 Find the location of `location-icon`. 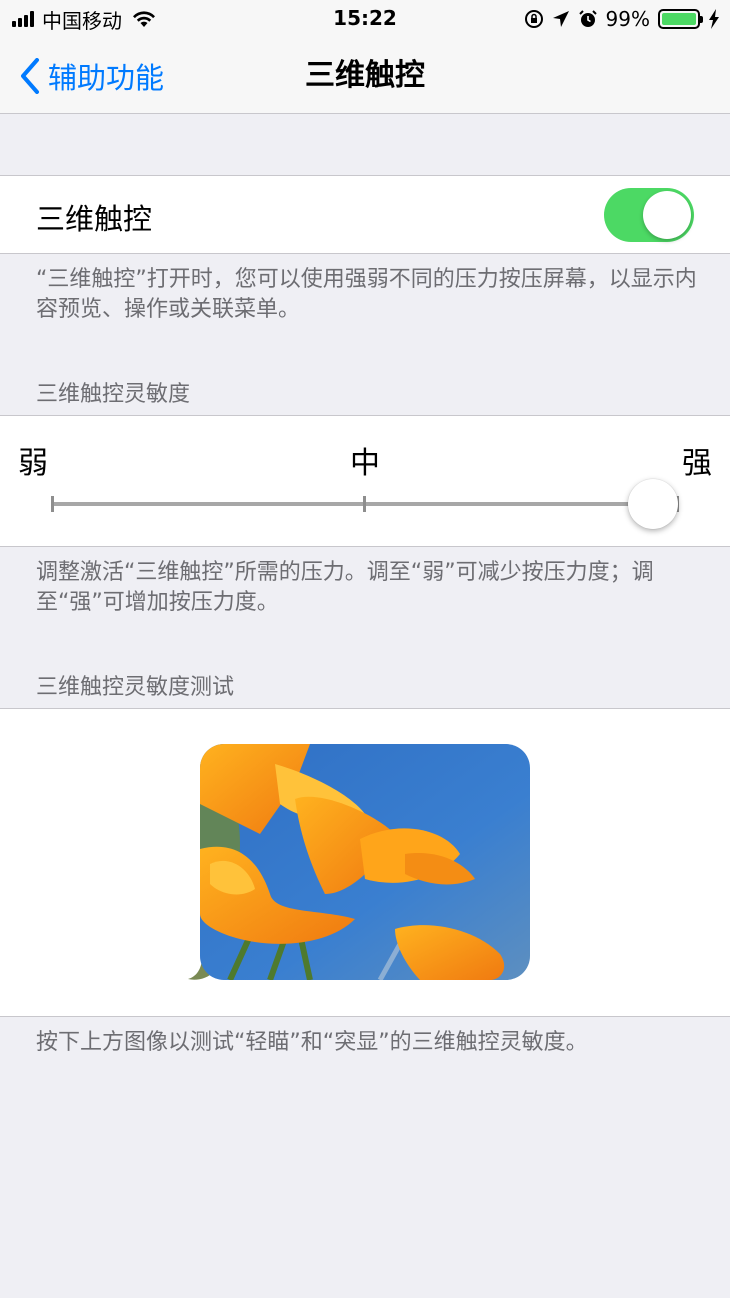

location-icon is located at coordinates (560, 19).